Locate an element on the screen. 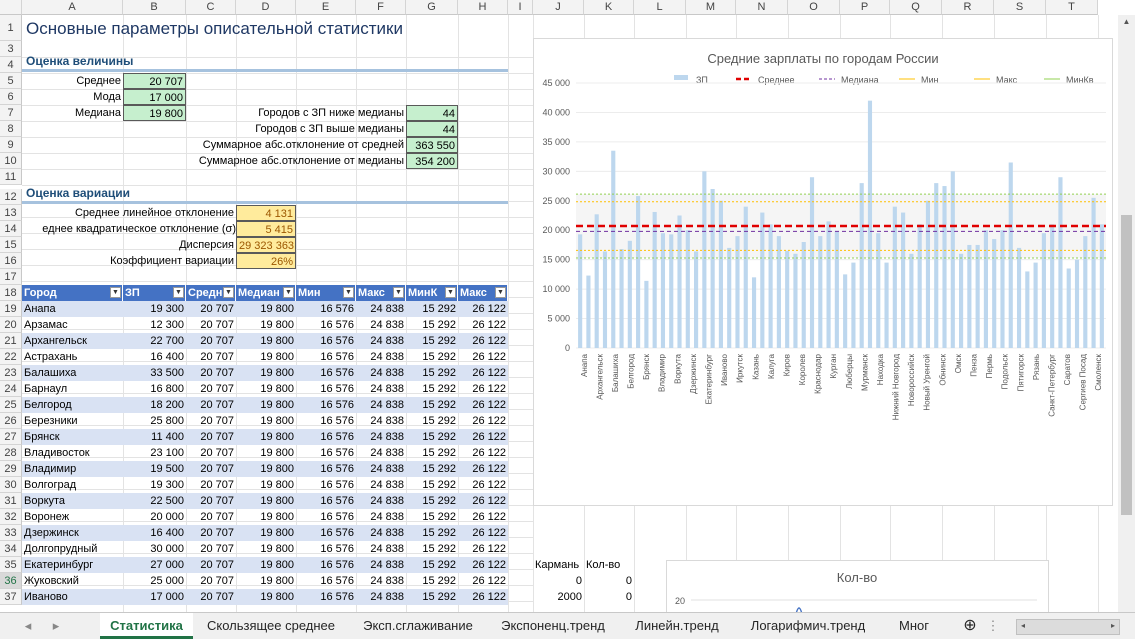  value-cell: 20 000 is located at coordinates (154, 517).